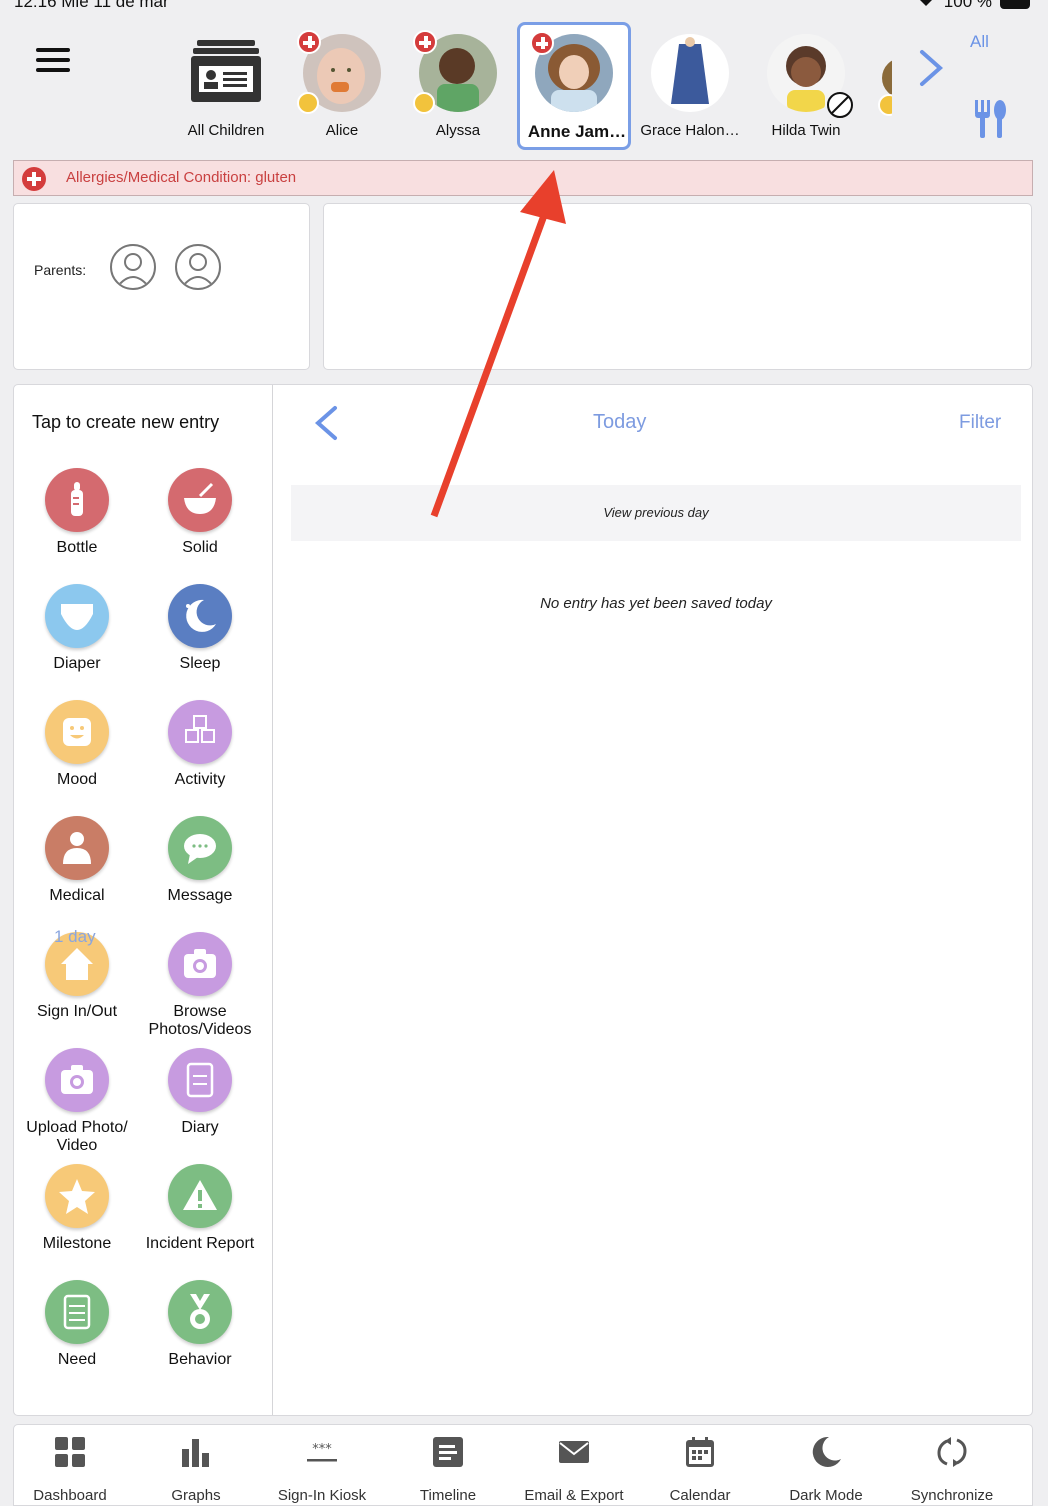  I want to click on cutlery-icon, so click(990, 119).